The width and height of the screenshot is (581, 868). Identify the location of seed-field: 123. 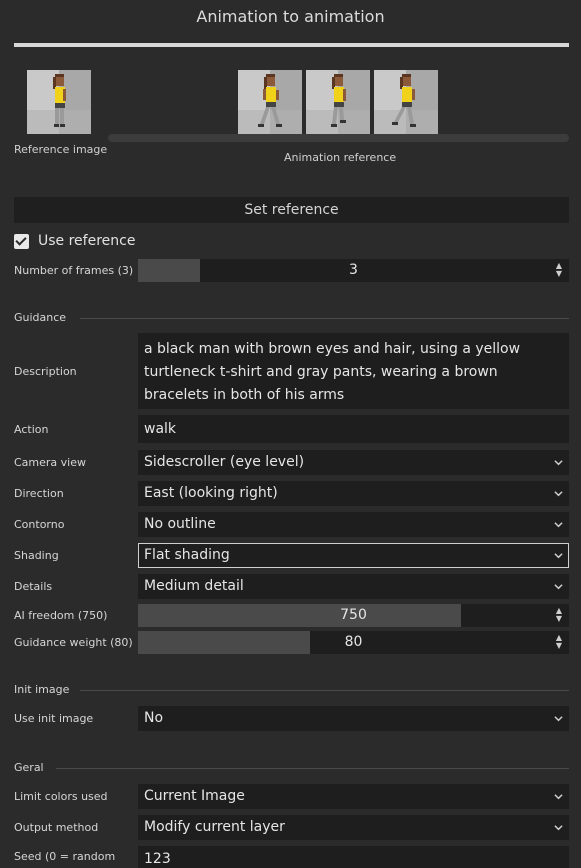
(353, 857).